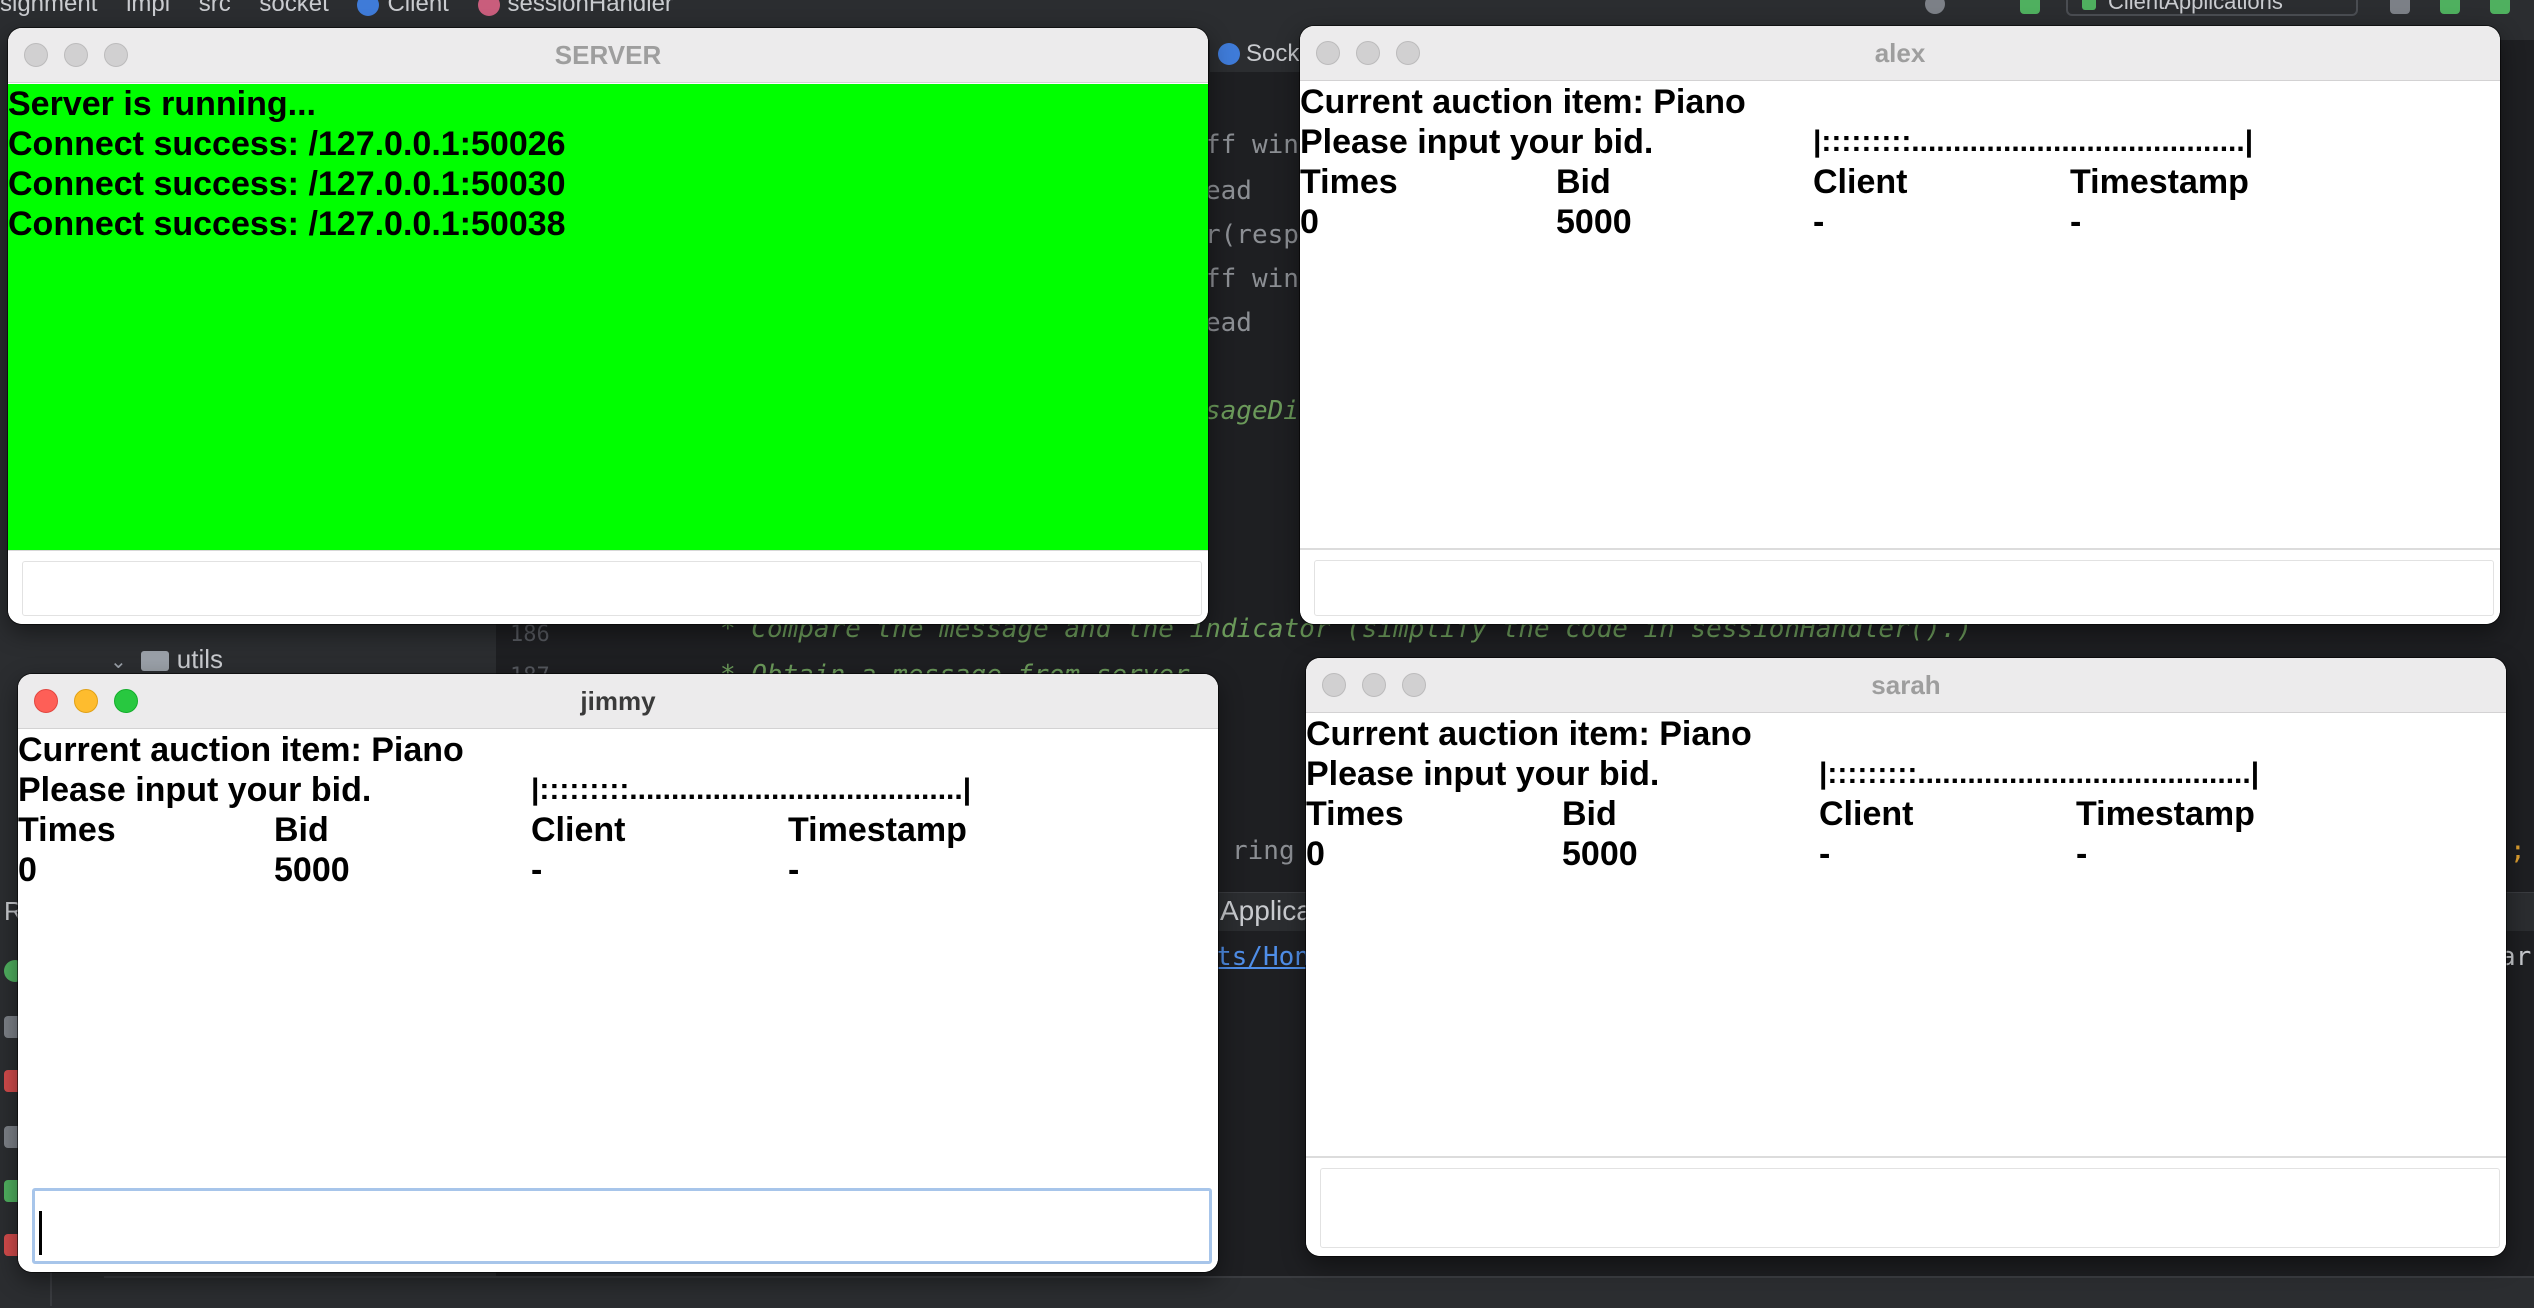 The height and width of the screenshot is (1308, 2534). I want to click on log-line: Connect success: /127.0.0.1:50038, so click(287, 224).